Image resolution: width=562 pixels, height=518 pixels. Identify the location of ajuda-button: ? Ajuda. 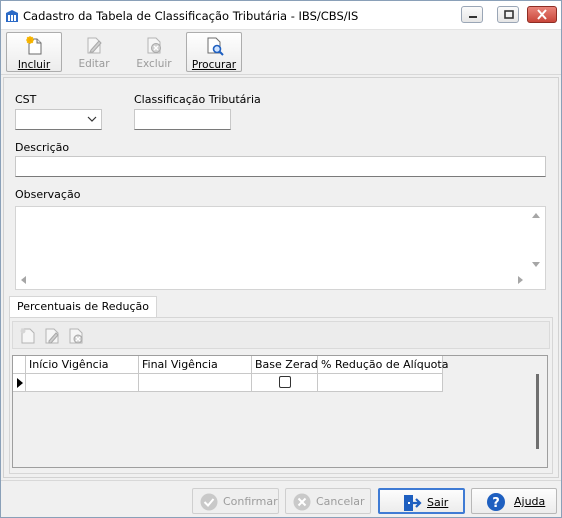
(514, 501).